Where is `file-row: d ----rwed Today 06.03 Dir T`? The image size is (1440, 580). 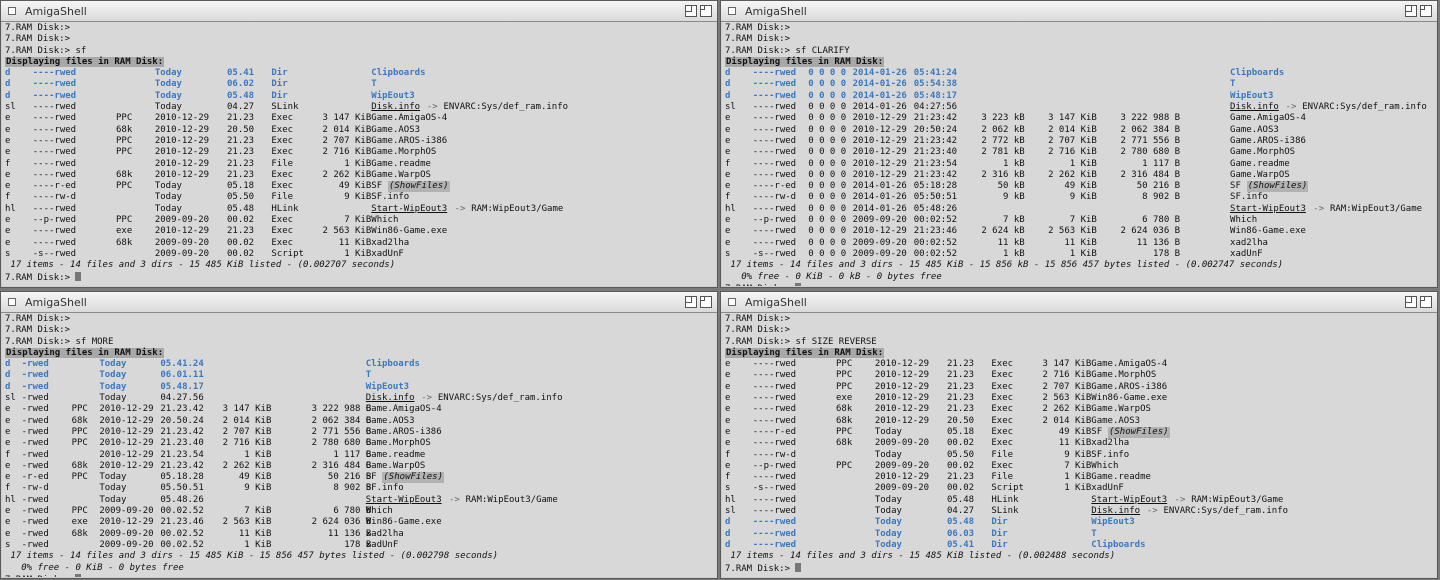 file-row: d ----rwed Today 06.03 Dir T is located at coordinates (1080, 534).